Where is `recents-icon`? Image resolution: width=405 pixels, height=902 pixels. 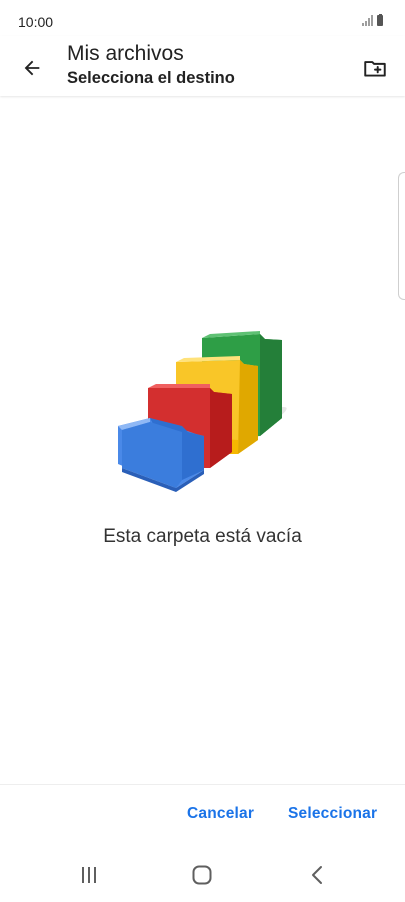 recents-icon is located at coordinates (89, 875).